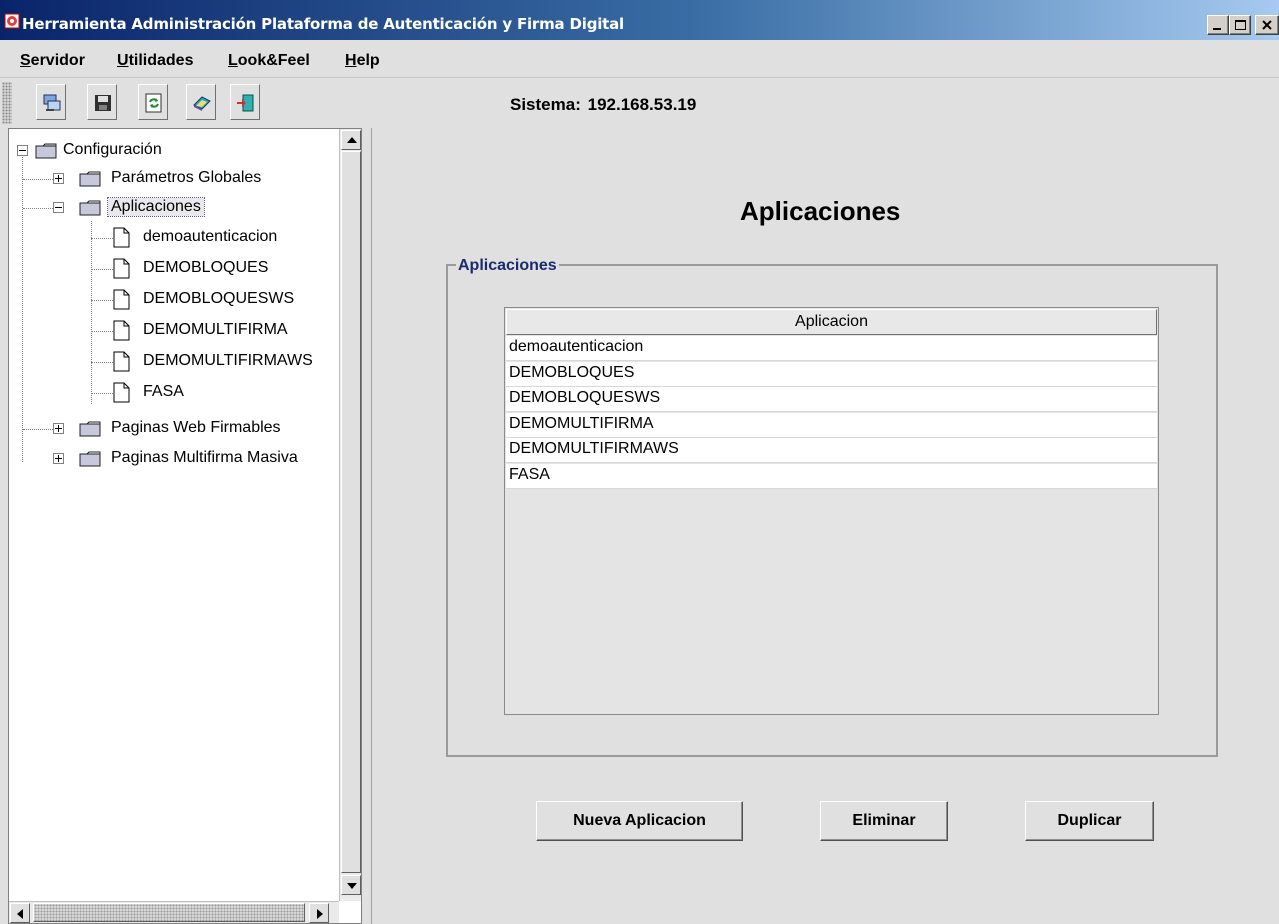  What do you see at coordinates (1218, 25) in the screenshot?
I see `minimize-button` at bounding box center [1218, 25].